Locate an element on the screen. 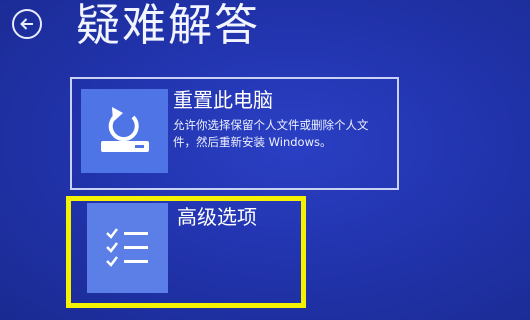 The height and width of the screenshot is (320, 530). reset-pc-title: 重置此电脑 is located at coordinates (223, 100).